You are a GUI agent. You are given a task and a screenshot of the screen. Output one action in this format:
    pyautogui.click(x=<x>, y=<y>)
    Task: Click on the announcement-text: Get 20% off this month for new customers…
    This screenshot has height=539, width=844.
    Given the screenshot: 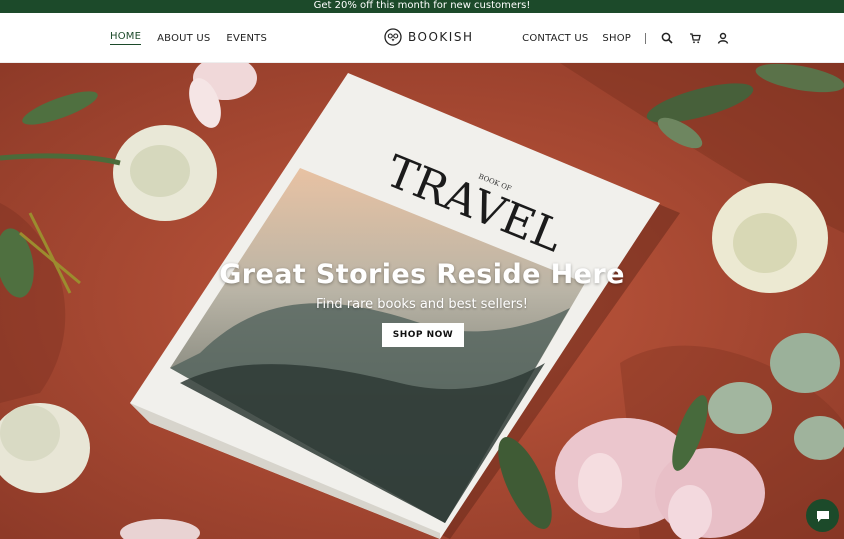 What is the action you would take?
    pyautogui.click(x=422, y=5)
    